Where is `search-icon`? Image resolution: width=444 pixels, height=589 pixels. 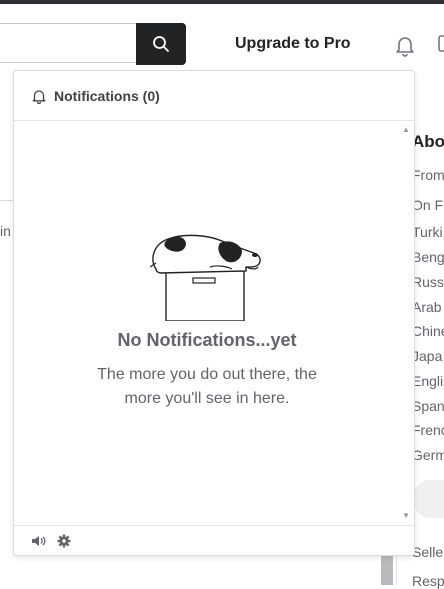 search-icon is located at coordinates (161, 44).